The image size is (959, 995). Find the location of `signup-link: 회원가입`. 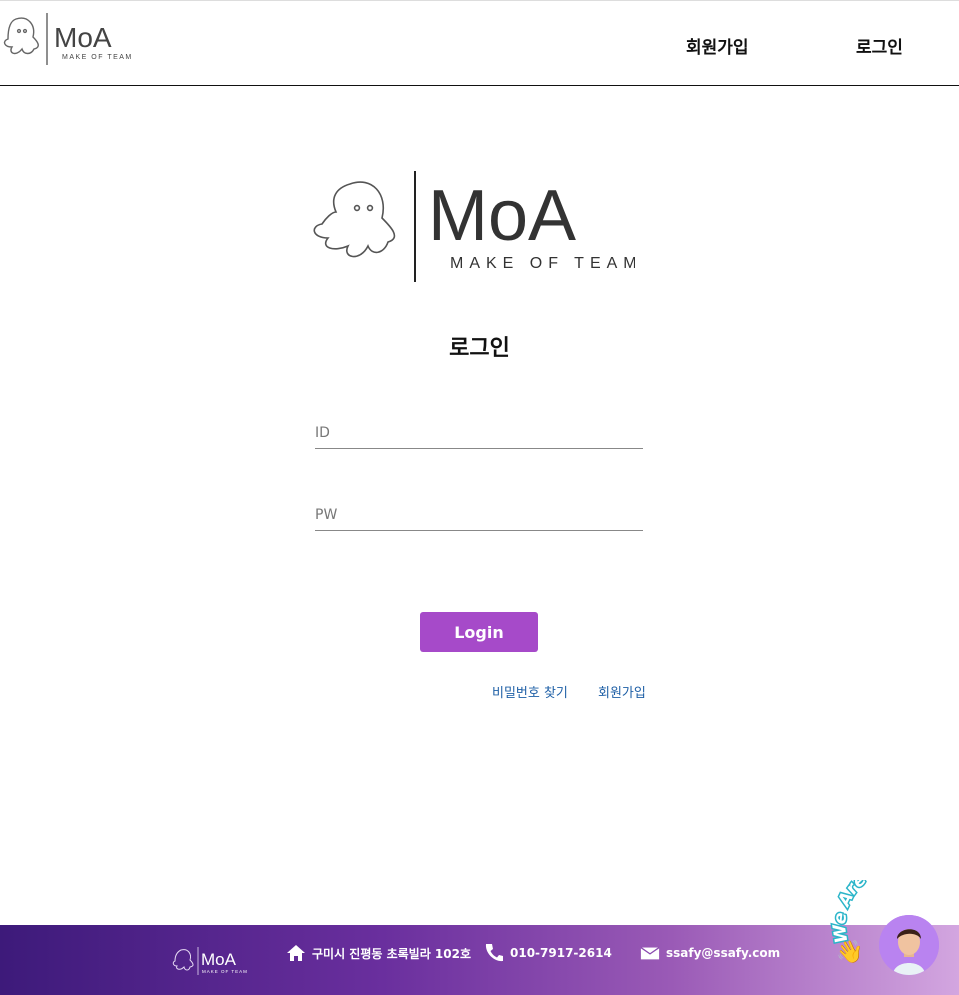

signup-link: 회원가입 is located at coordinates (622, 691).